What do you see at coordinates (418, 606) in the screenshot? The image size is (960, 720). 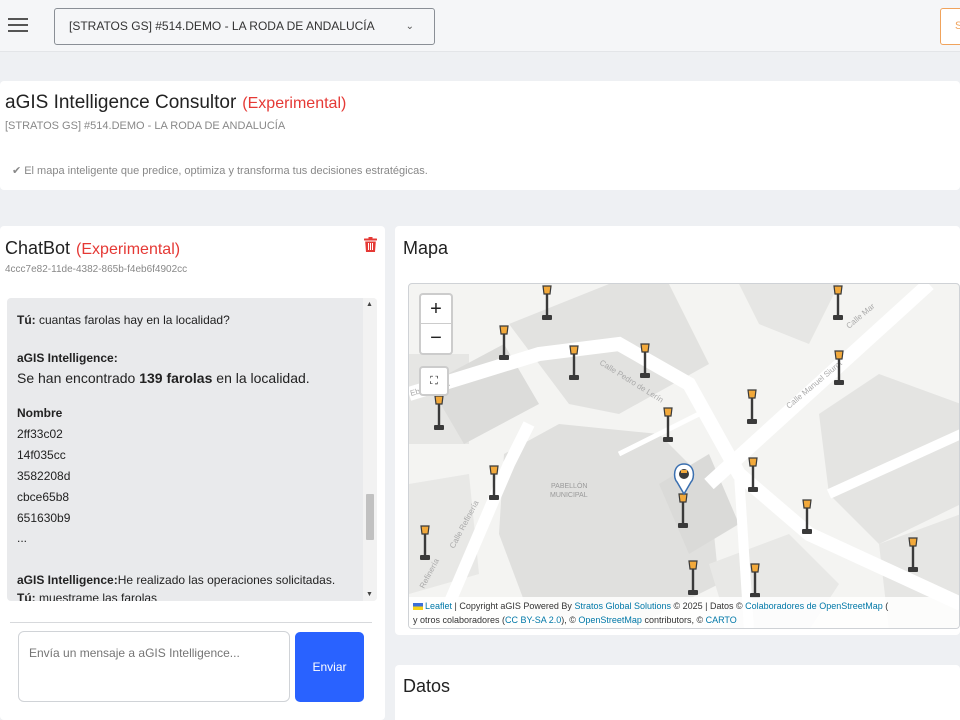 I see `ukraine-flag-icon` at bounding box center [418, 606].